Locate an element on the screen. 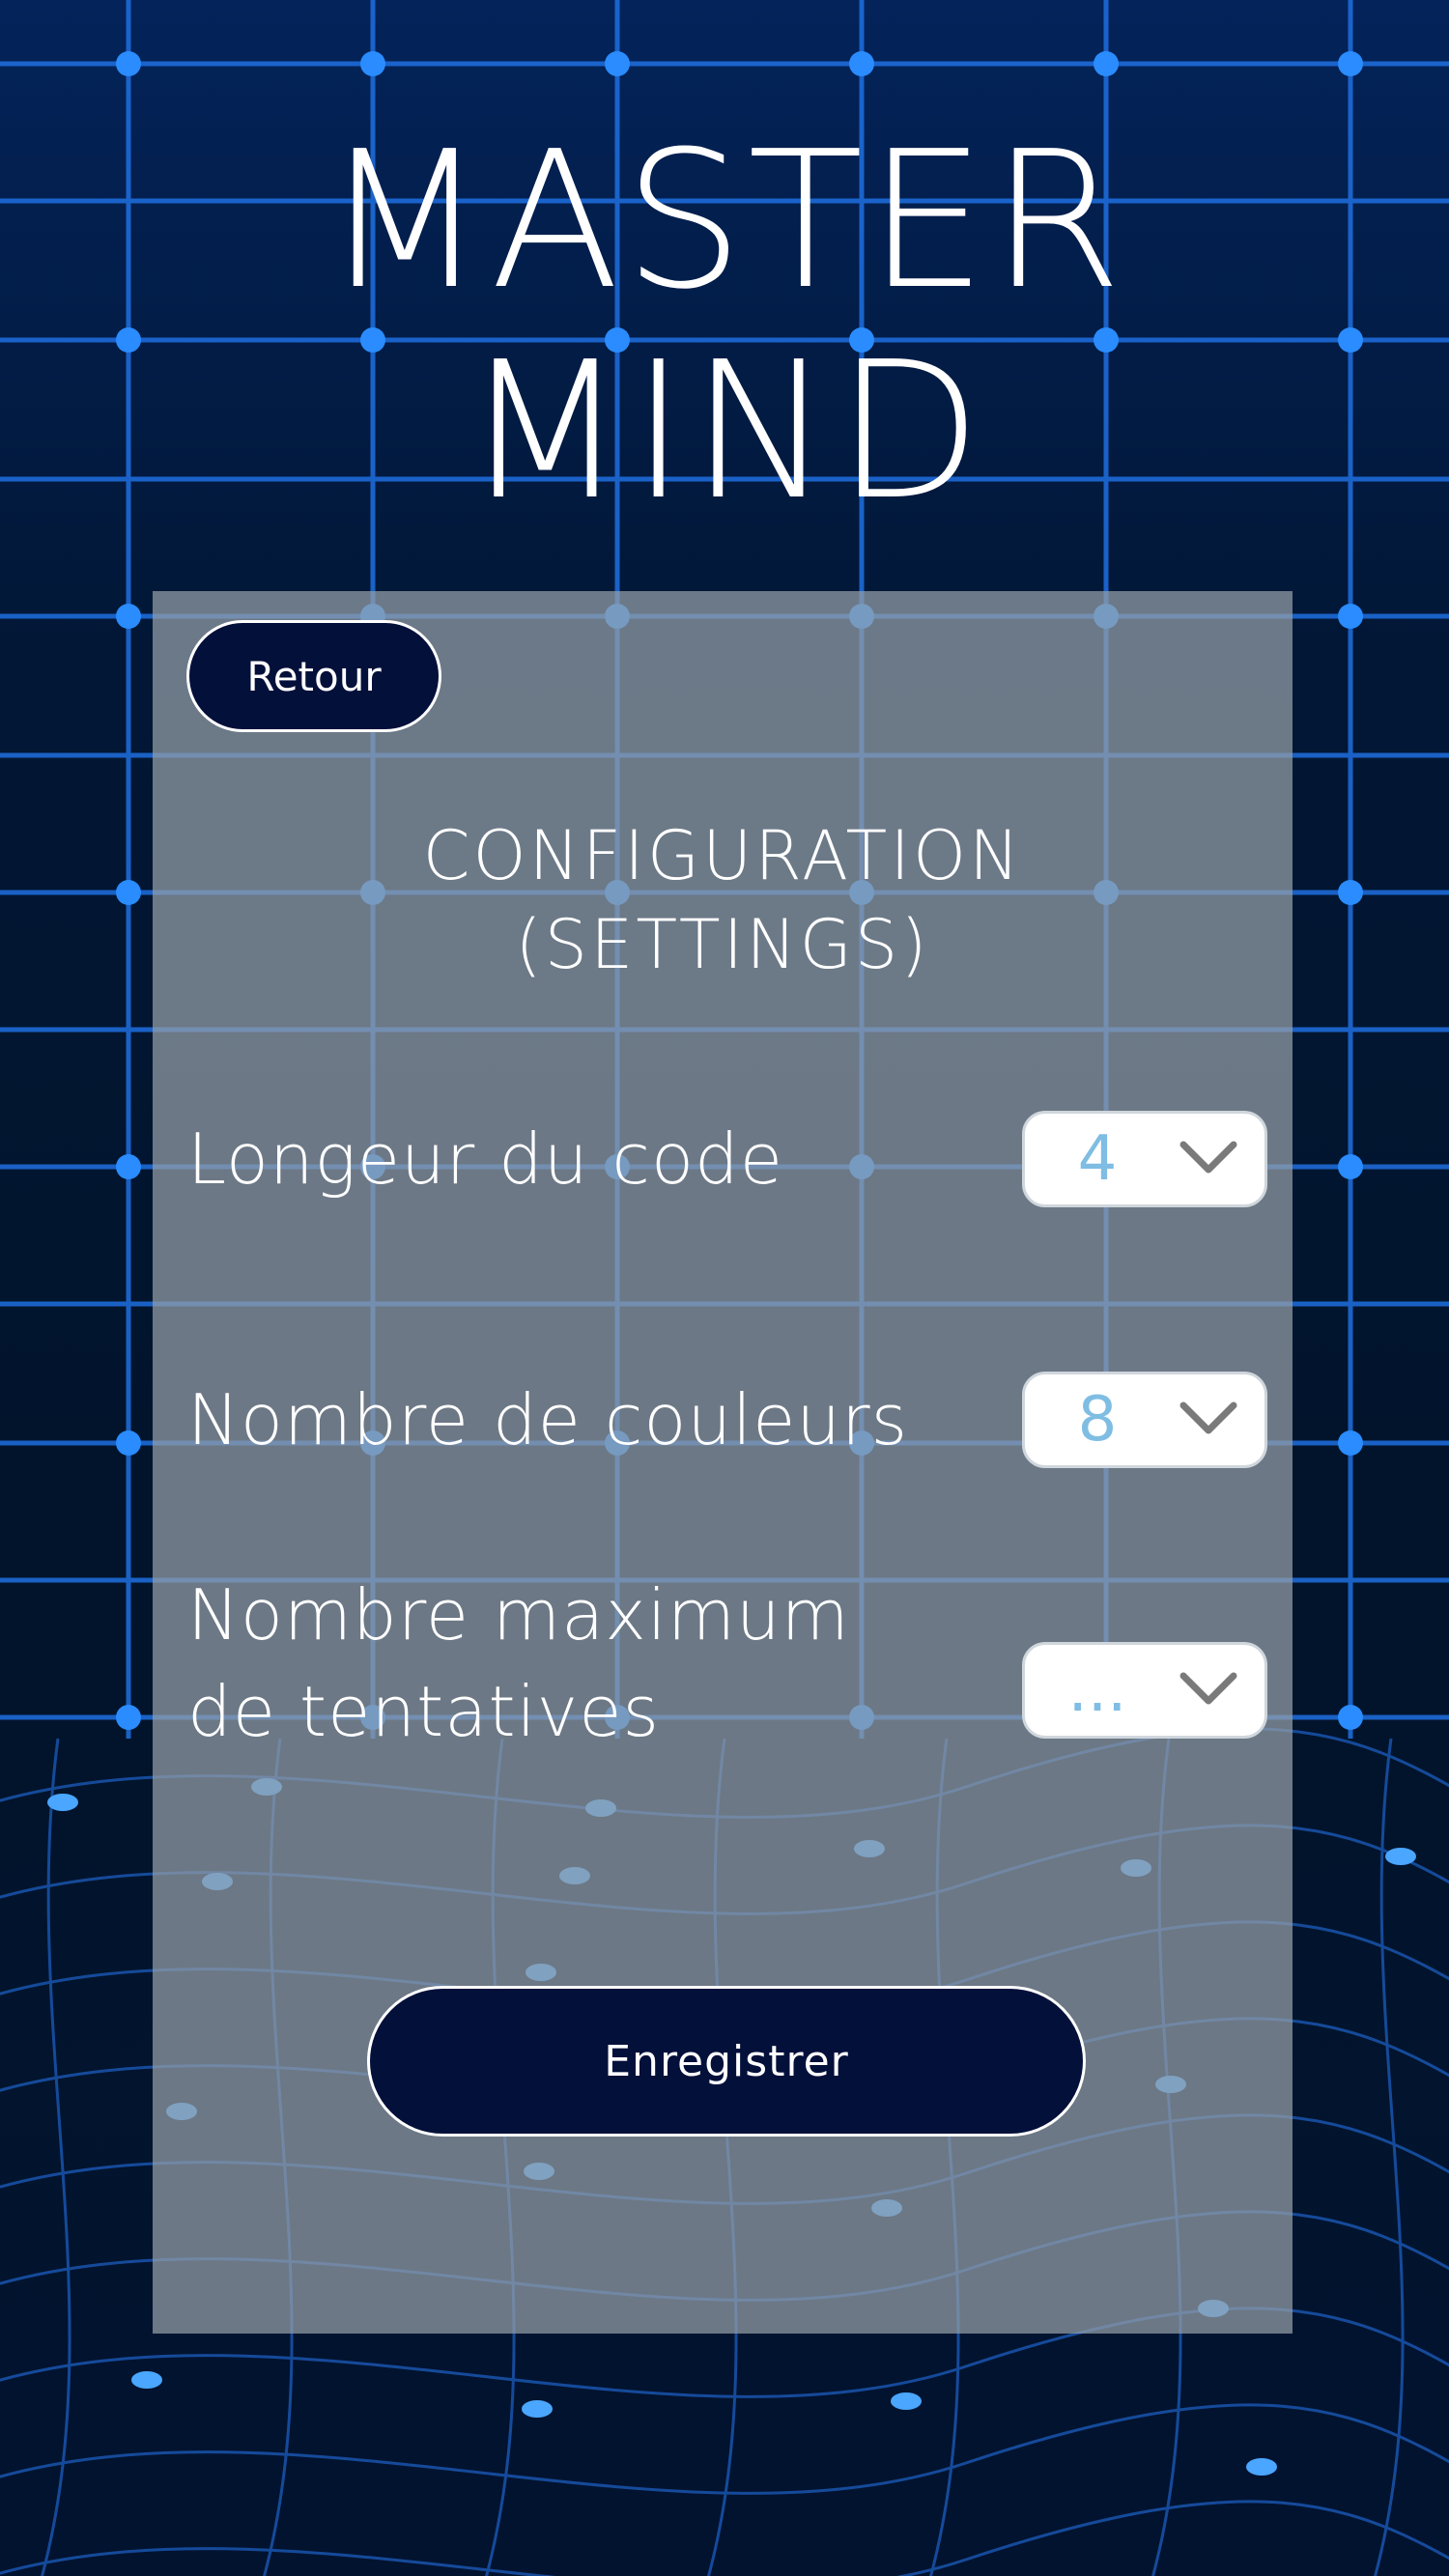 The width and height of the screenshot is (1449, 2576). settings-heading: CONFIGURATION (SETTINGS) is located at coordinates (723, 900).